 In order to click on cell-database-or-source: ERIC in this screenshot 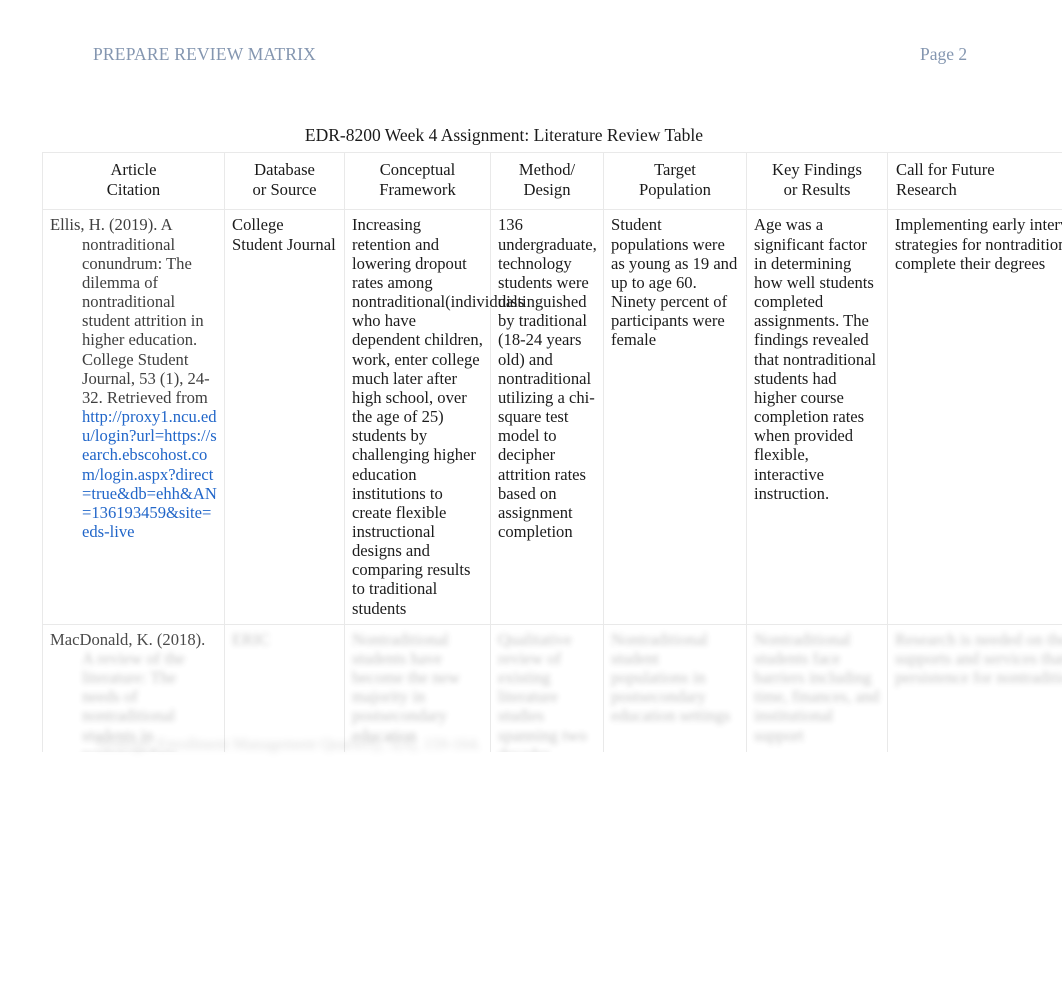, I will do `click(284, 687)`.